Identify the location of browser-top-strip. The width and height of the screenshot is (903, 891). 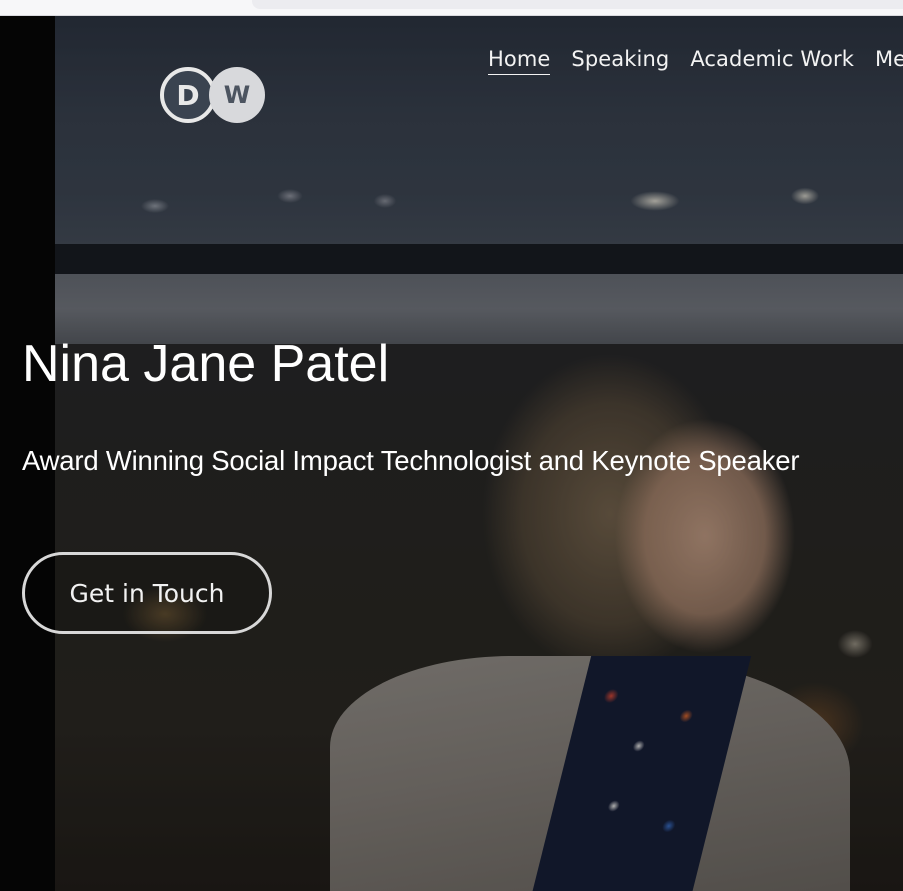
(451, 8).